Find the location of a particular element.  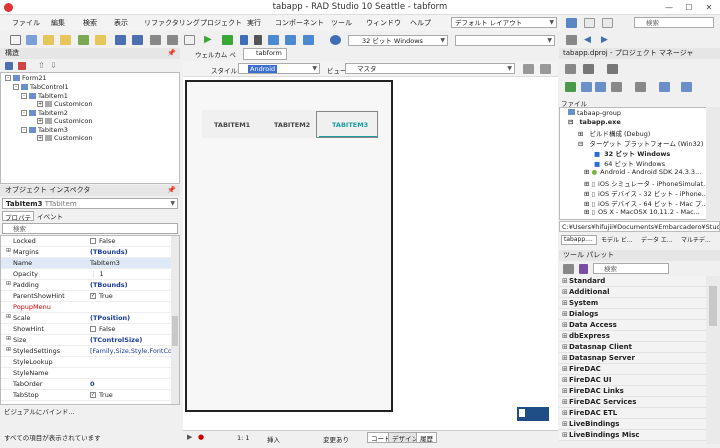

property-value: [Family,Size,Style,FontColor] is located at coordinates (133, 351).